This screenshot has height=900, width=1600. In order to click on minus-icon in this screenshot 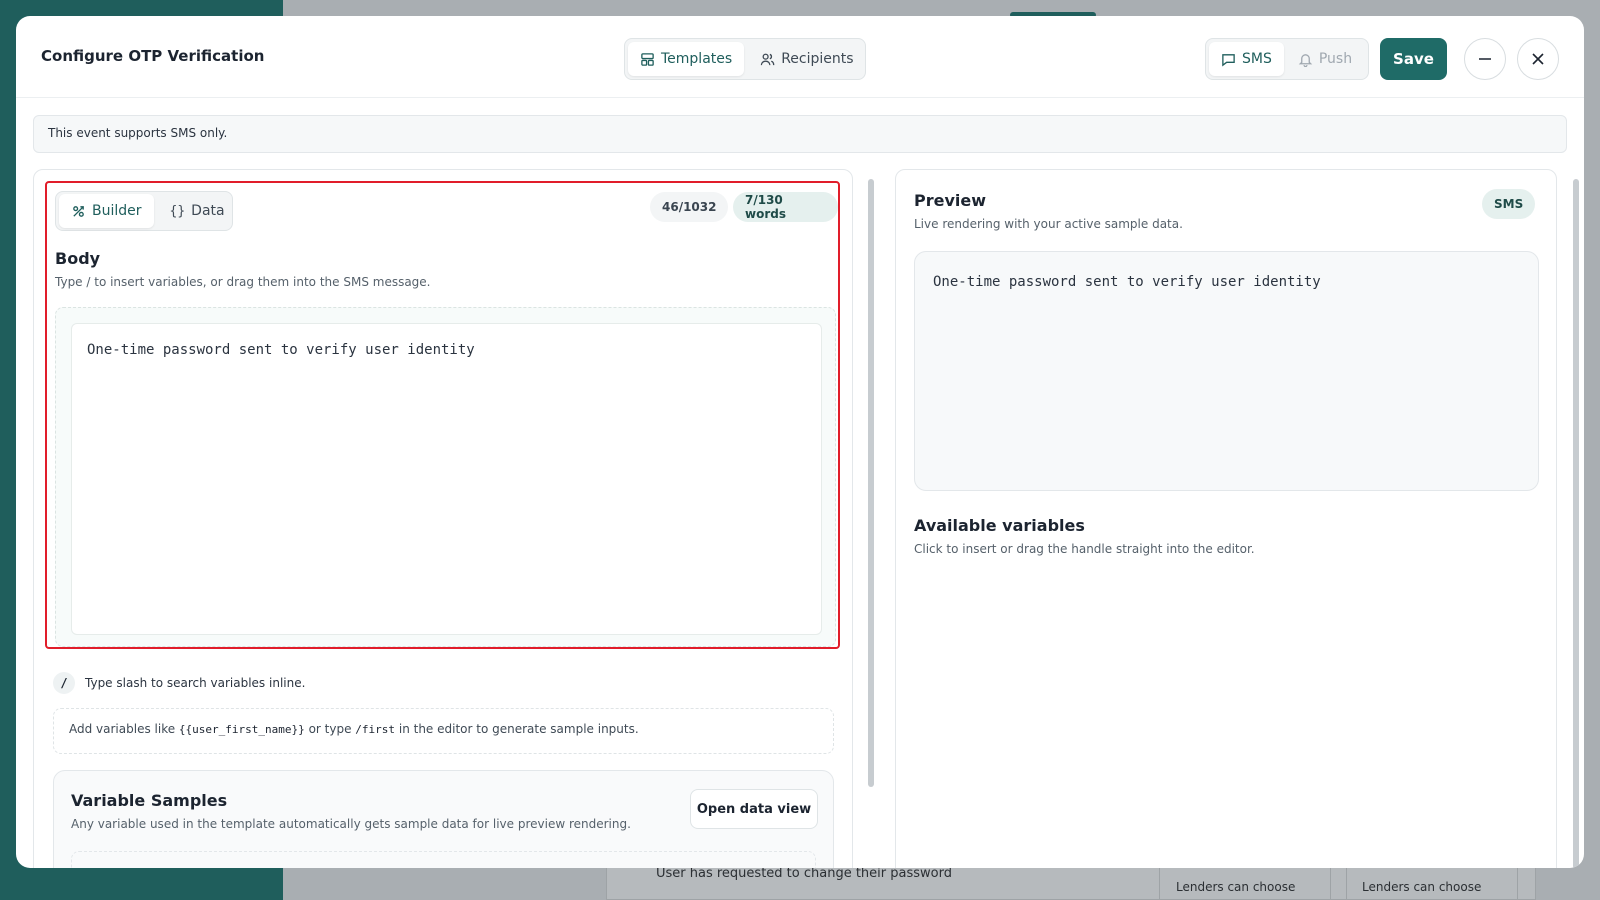, I will do `click(1485, 59)`.